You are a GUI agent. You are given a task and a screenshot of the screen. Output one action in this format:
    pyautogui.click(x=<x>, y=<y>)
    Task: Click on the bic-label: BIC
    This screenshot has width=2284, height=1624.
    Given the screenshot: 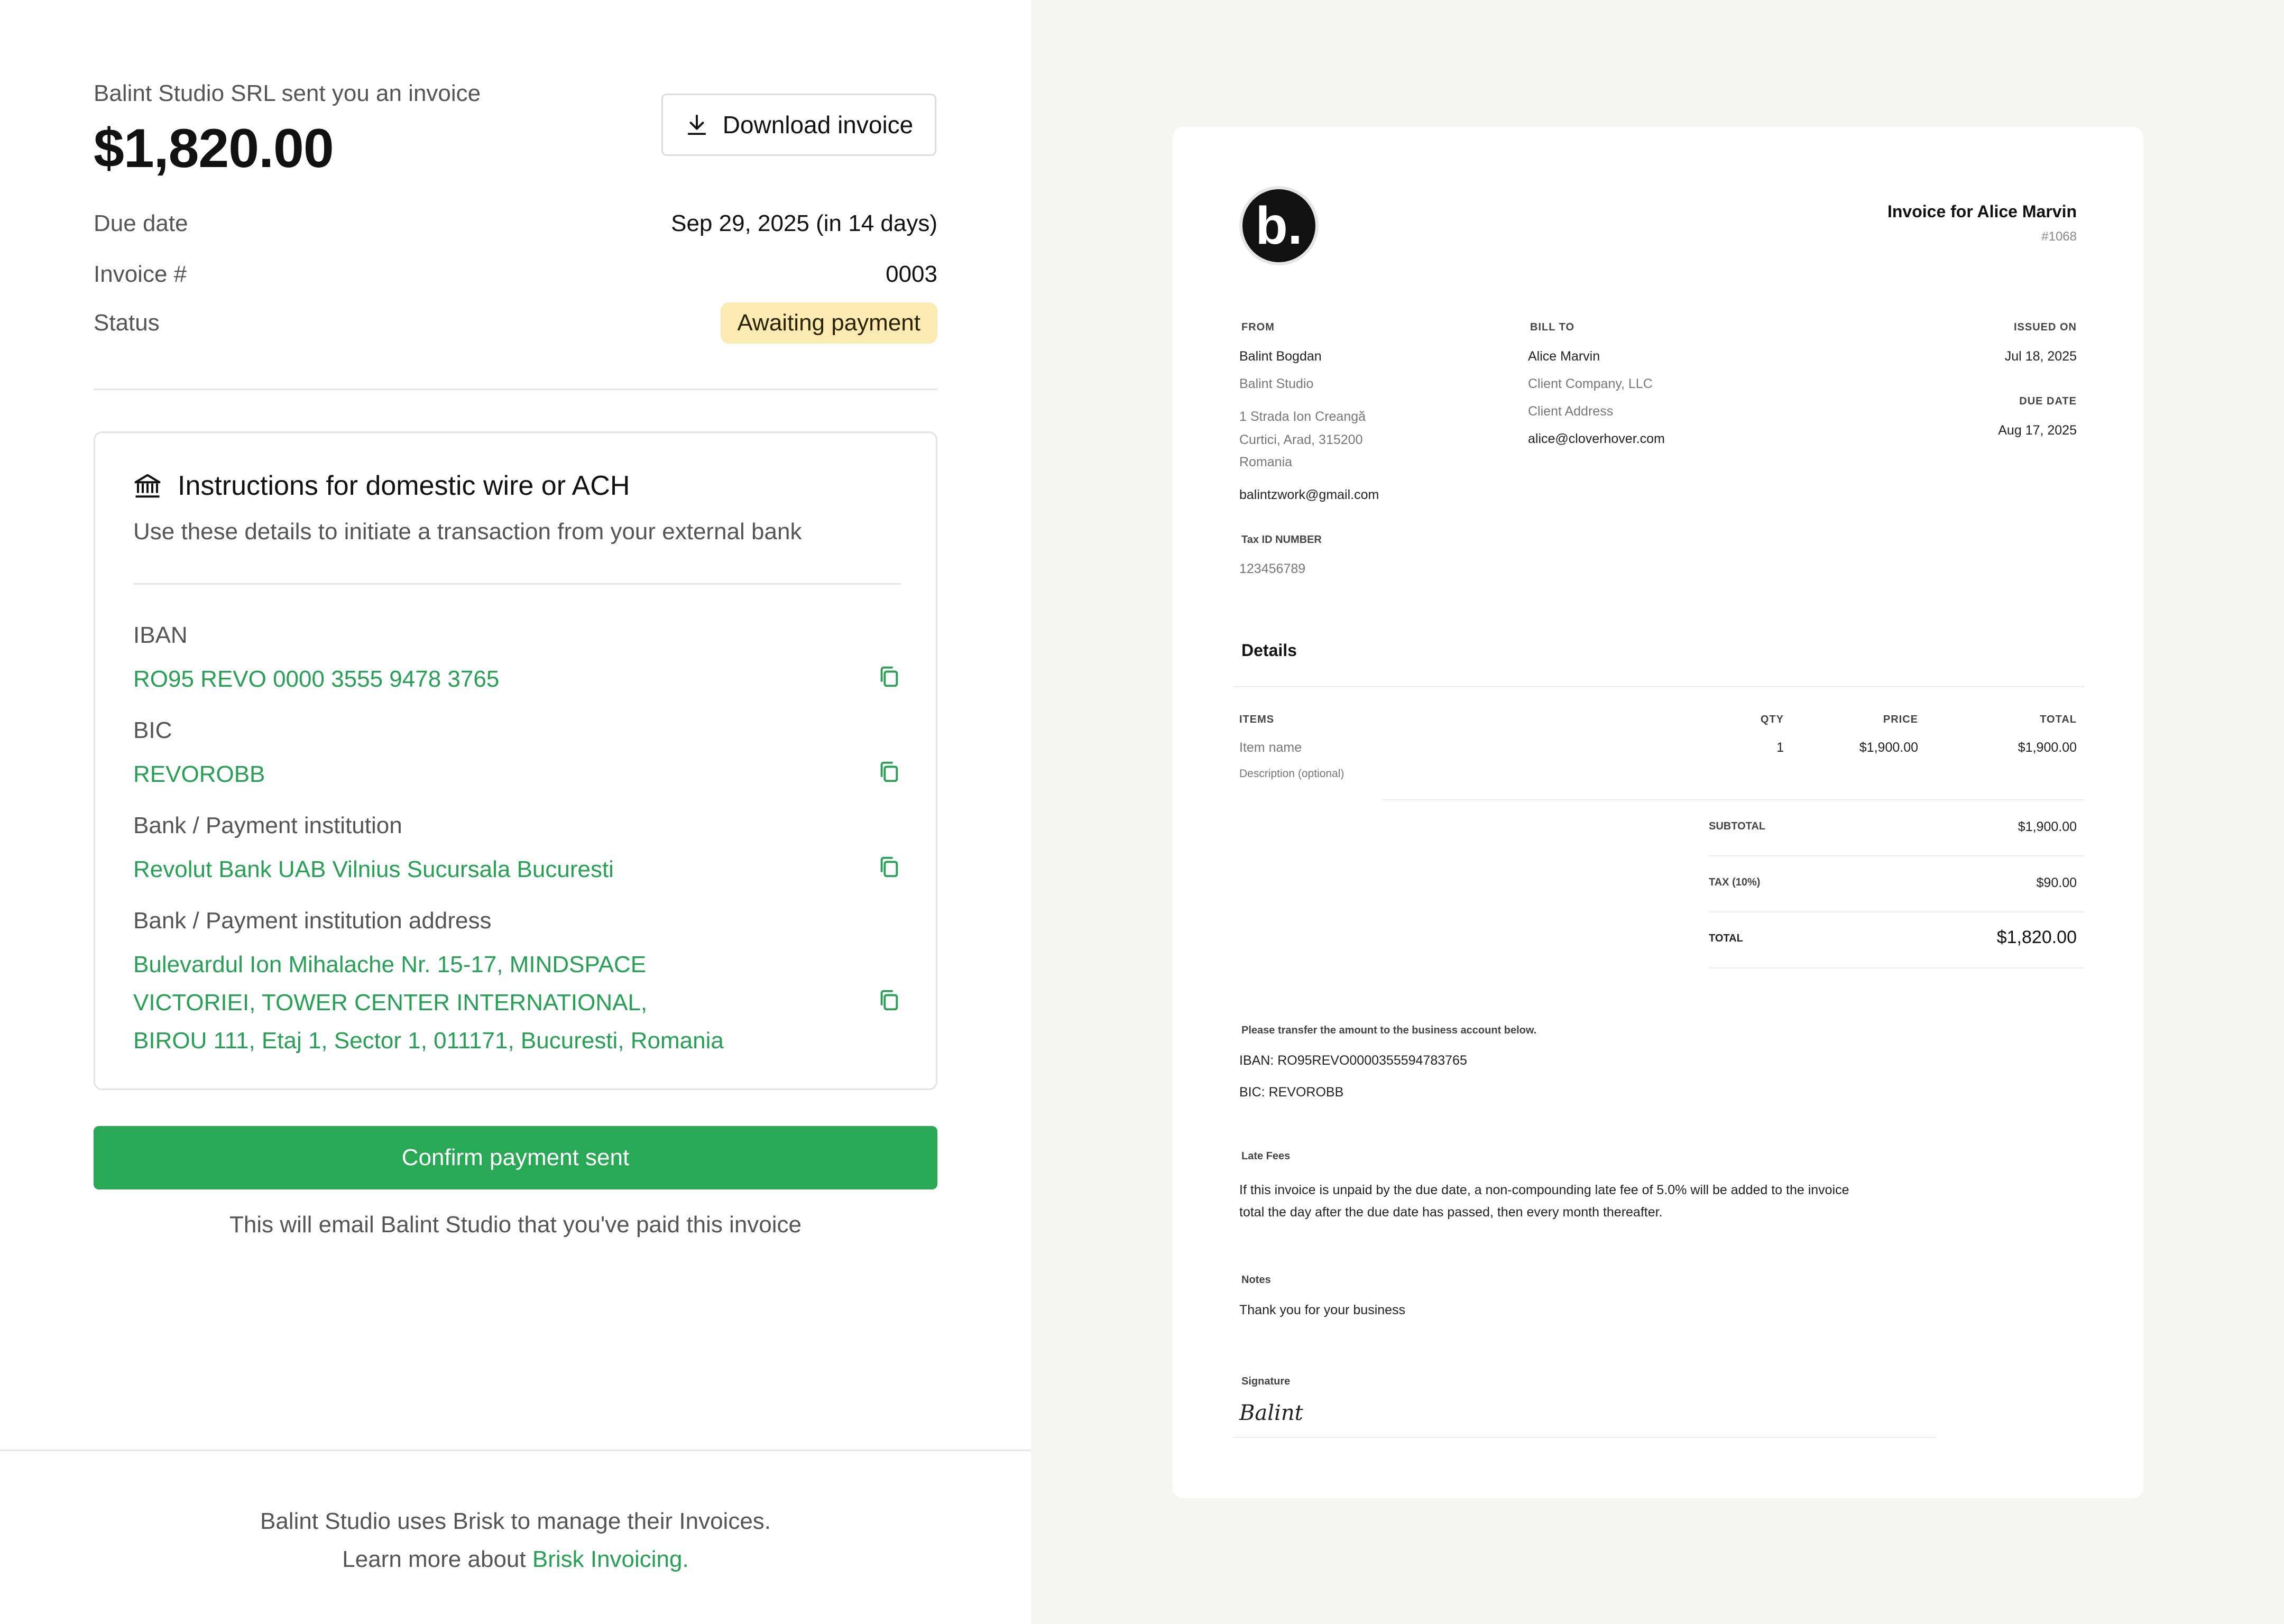 What is the action you would take?
    pyautogui.click(x=152, y=730)
    